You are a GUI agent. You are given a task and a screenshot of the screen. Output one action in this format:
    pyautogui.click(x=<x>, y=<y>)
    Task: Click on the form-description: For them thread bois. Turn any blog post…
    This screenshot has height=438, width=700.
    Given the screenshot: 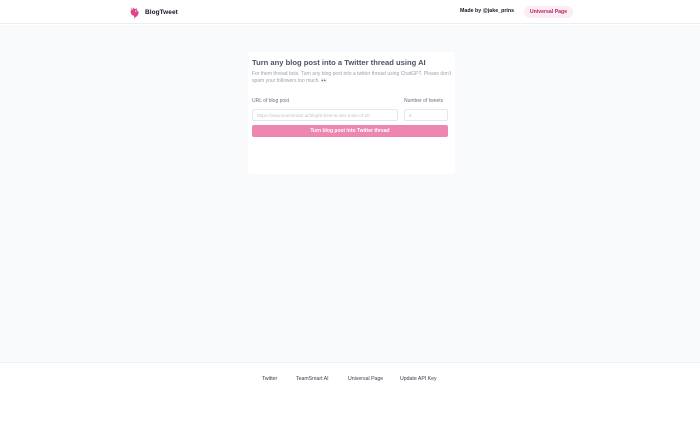 What is the action you would take?
    pyautogui.click(x=352, y=78)
    